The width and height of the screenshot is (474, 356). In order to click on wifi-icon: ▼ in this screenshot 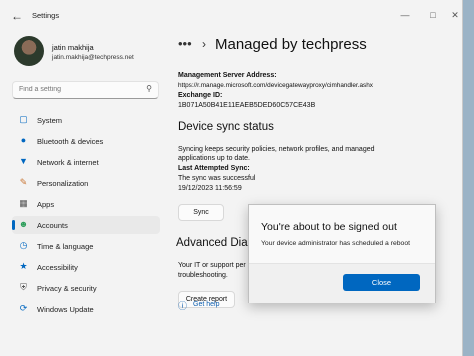, I will do `click(23, 161)`.